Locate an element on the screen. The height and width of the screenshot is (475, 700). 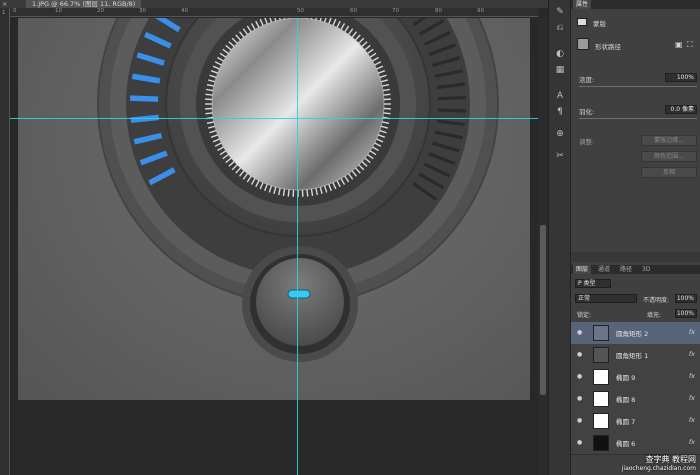
ruler-label: 30 is located at coordinates (142, 11).